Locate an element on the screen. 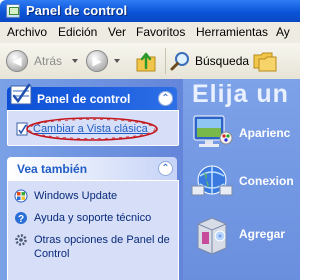 The height and width of the screenshot is (280, 320). windows-update-icon is located at coordinates (21, 196).